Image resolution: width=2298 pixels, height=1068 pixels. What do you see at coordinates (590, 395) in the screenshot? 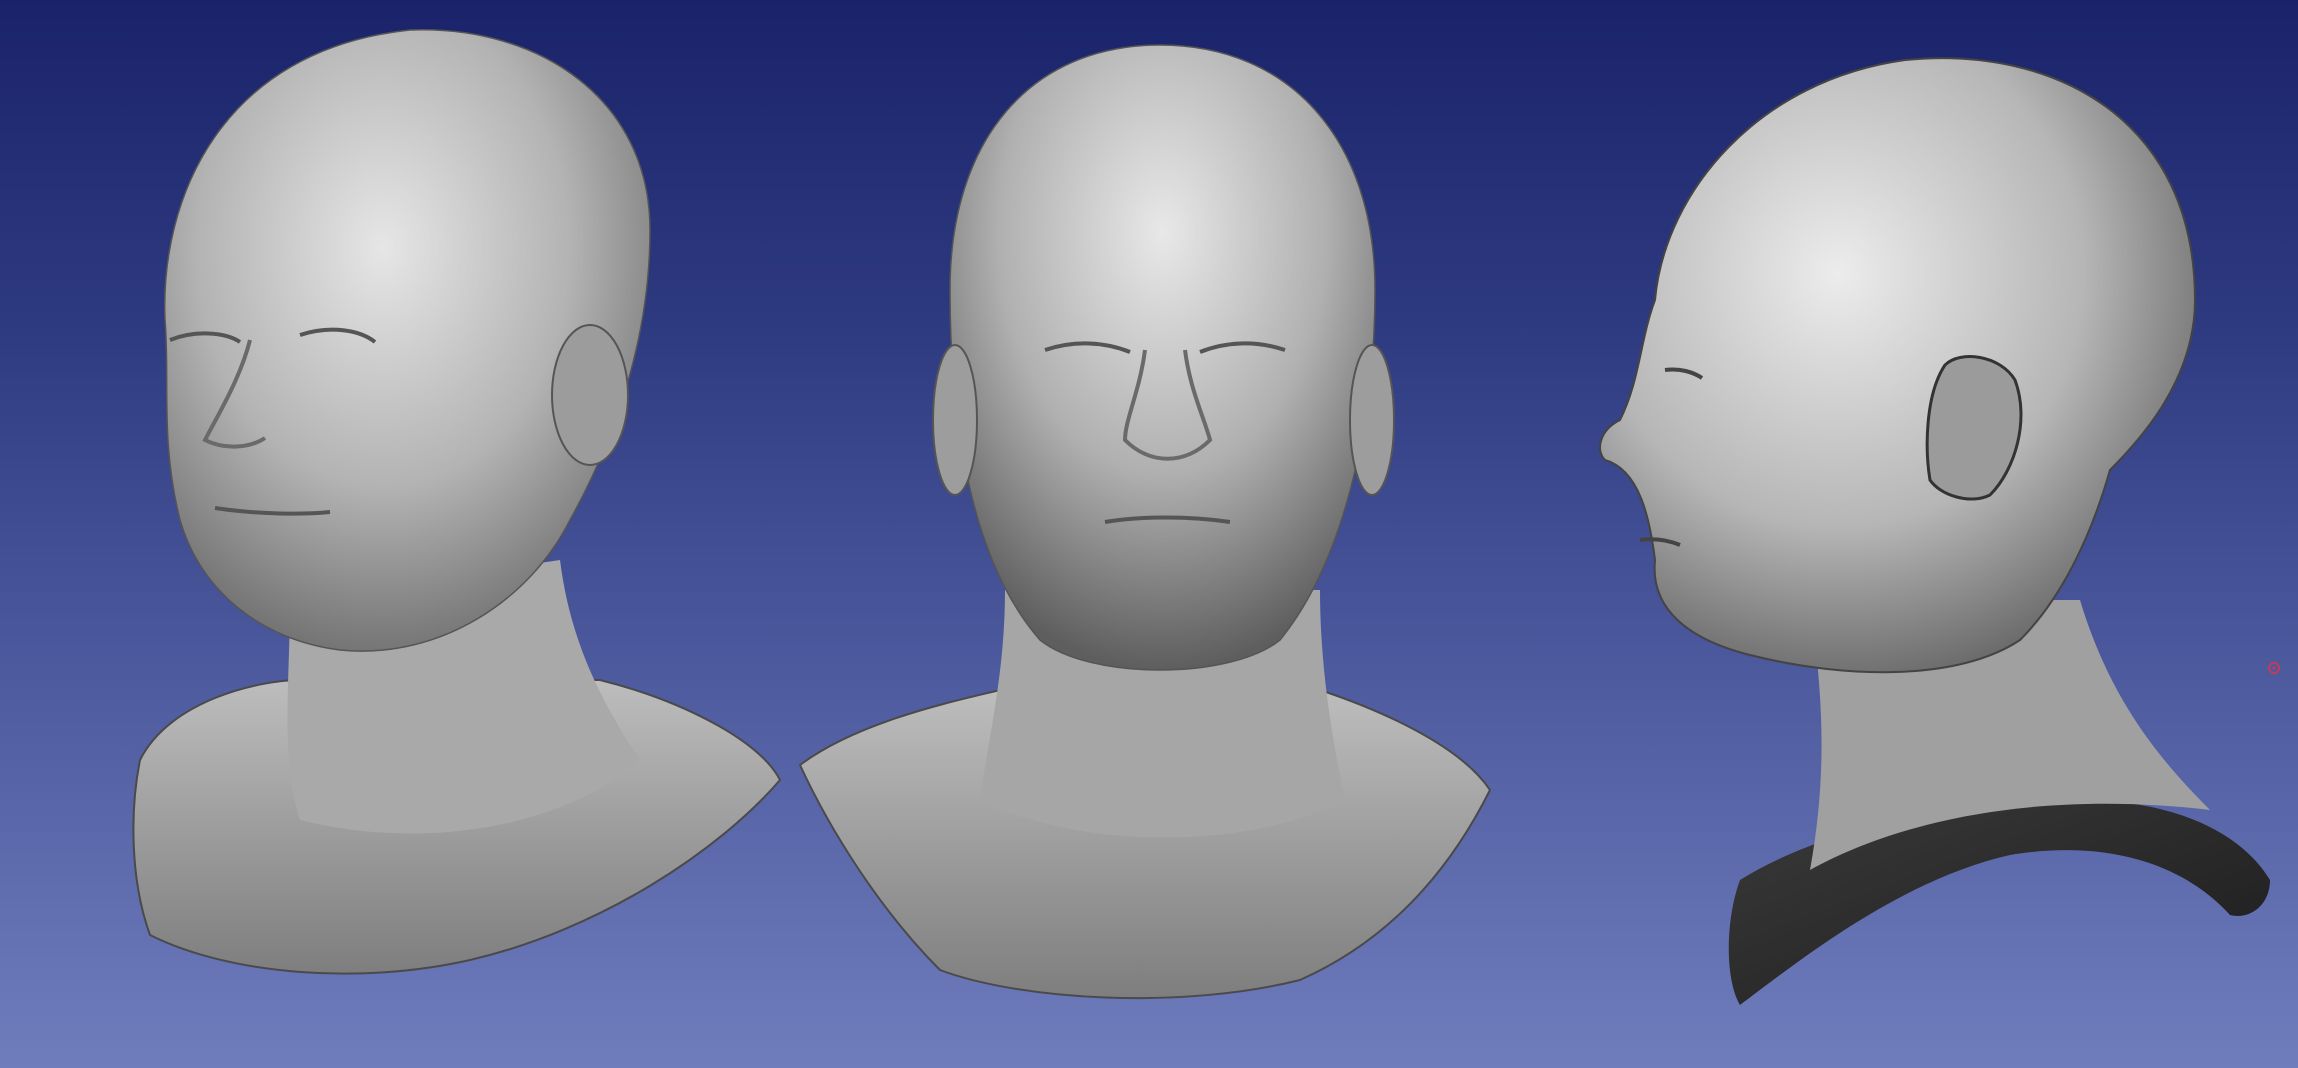
I see `mesh-1-ear` at bounding box center [590, 395].